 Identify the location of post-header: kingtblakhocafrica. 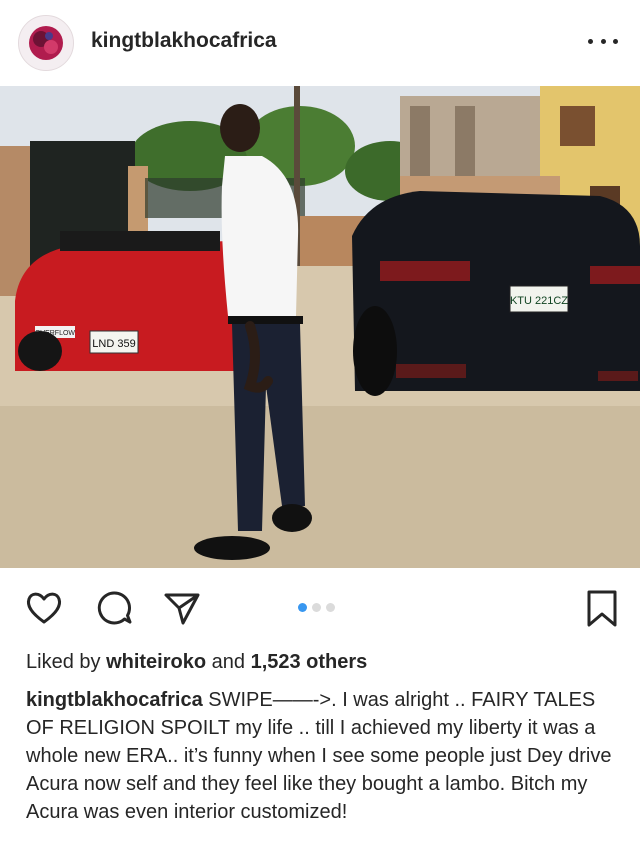
(320, 43).